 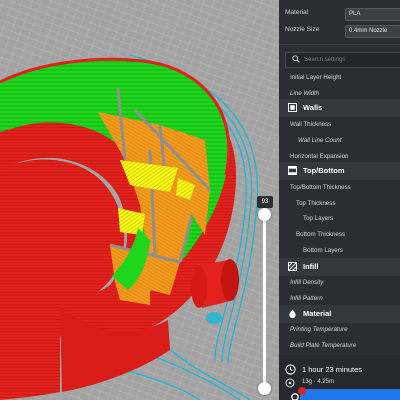 I want to click on settings-search, so click(x=342, y=60).